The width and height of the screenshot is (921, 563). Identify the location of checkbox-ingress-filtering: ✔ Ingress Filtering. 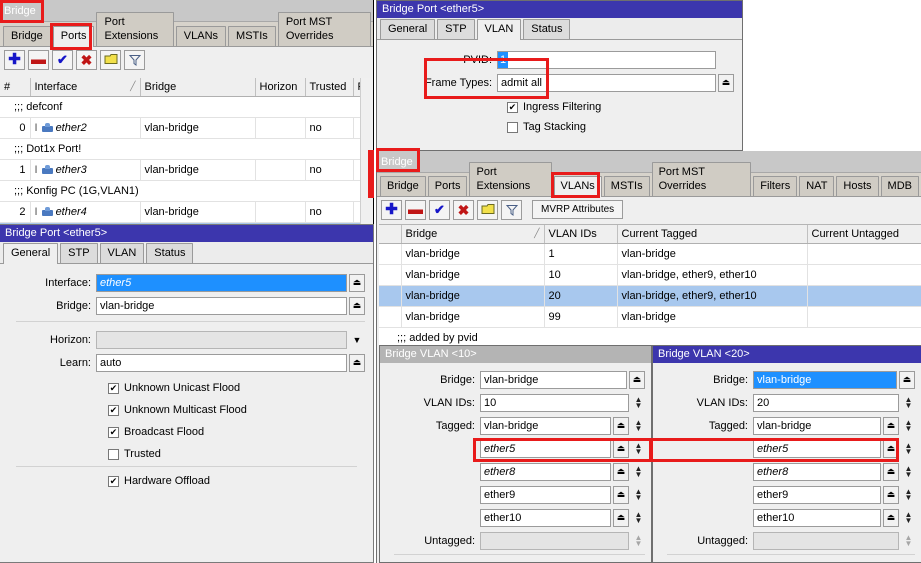
(620, 107).